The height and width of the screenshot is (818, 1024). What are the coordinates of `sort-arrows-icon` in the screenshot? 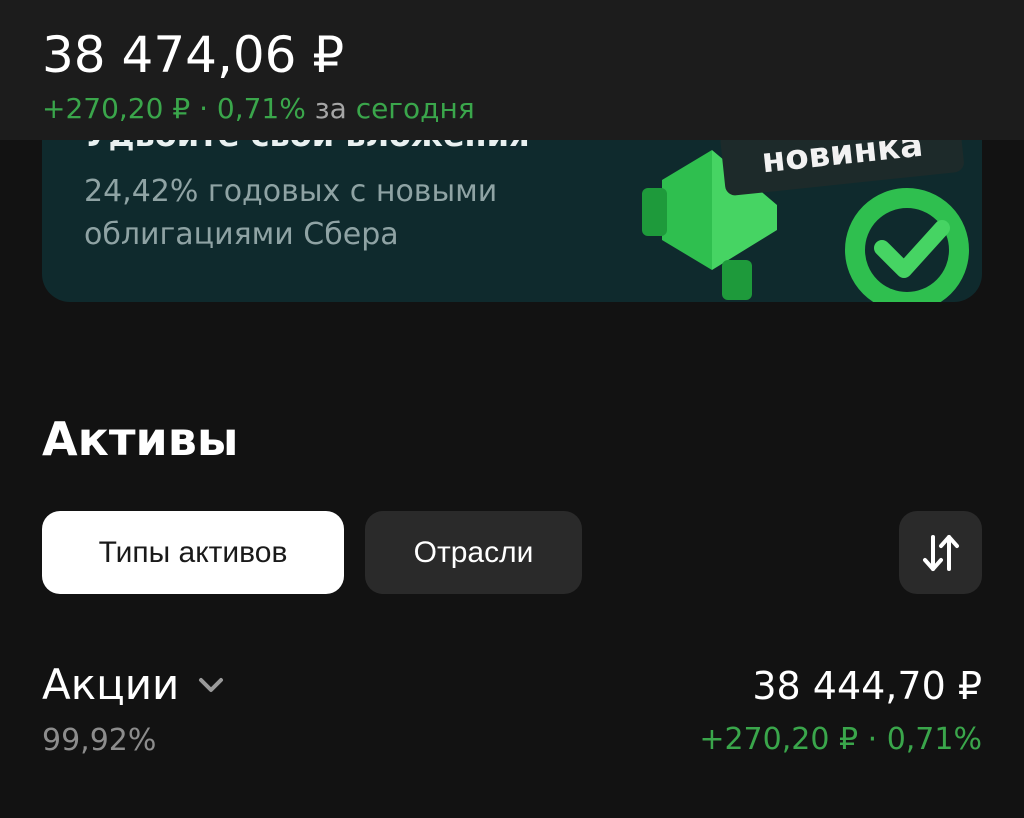 It's located at (940, 552).